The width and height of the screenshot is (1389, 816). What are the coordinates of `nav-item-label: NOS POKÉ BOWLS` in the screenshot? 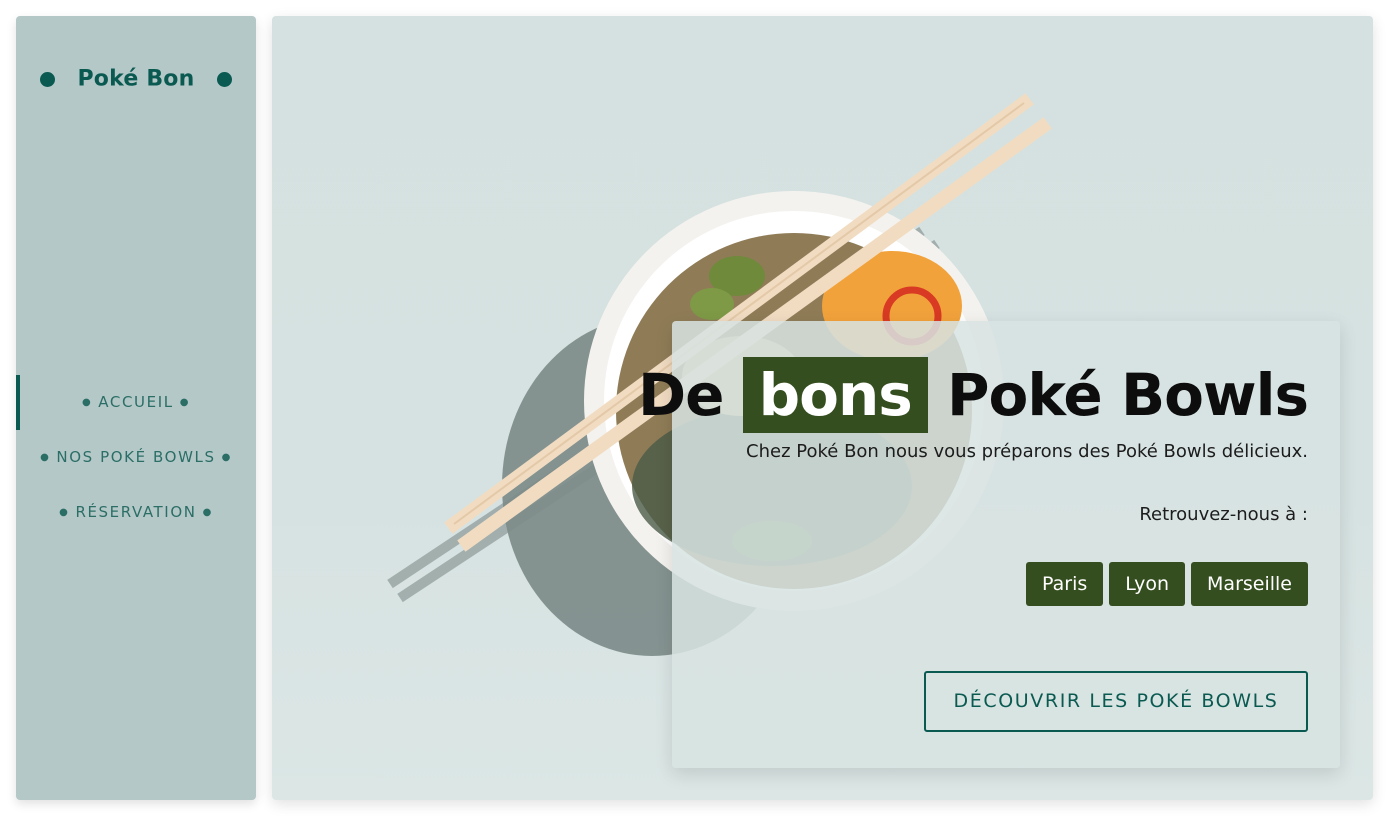 It's located at (136, 457).